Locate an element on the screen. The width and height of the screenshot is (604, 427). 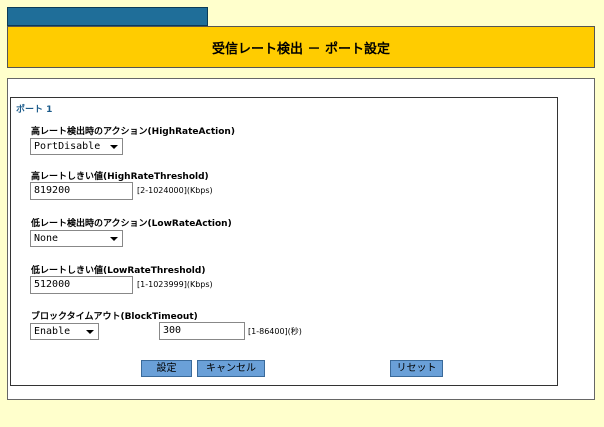
low-rate-threshold-input: 512000 is located at coordinates (81, 285).